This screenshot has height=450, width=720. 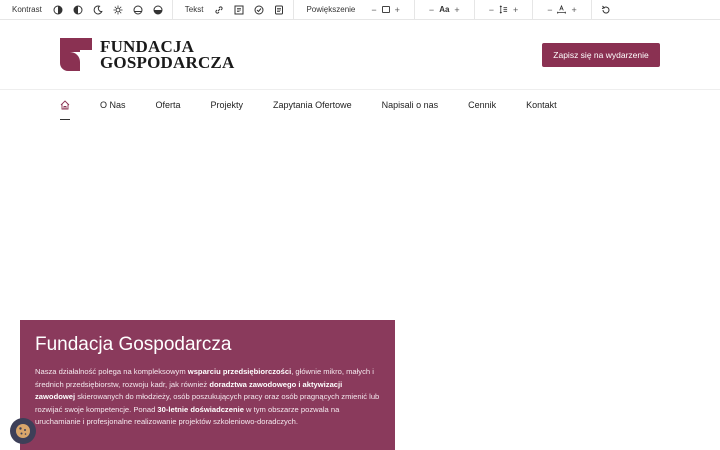 What do you see at coordinates (397, 10) in the screenshot?
I see `page-zoom-plus: +` at bounding box center [397, 10].